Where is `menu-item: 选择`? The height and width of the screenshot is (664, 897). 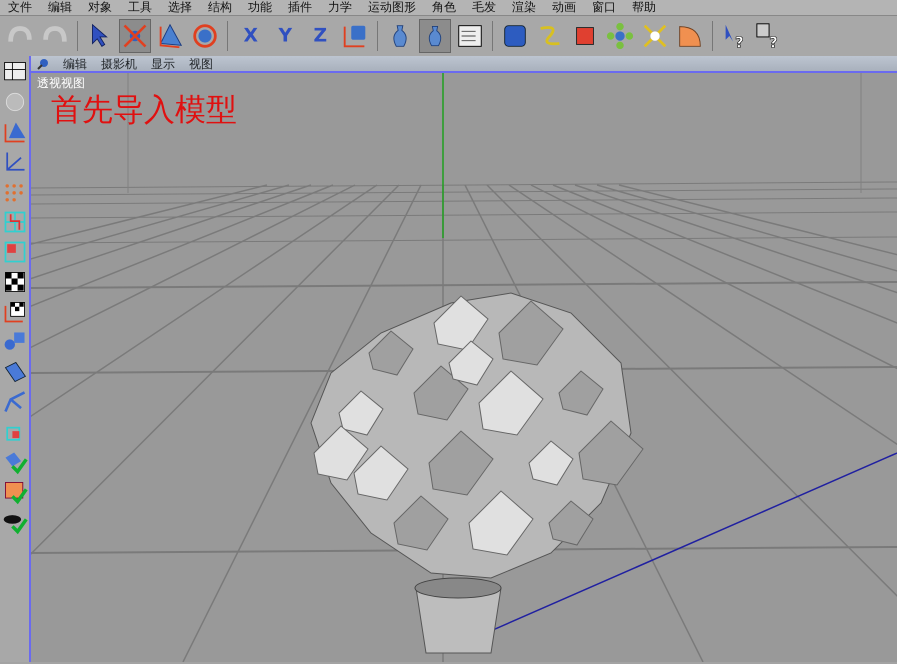 menu-item: 选择 is located at coordinates (180, 7).